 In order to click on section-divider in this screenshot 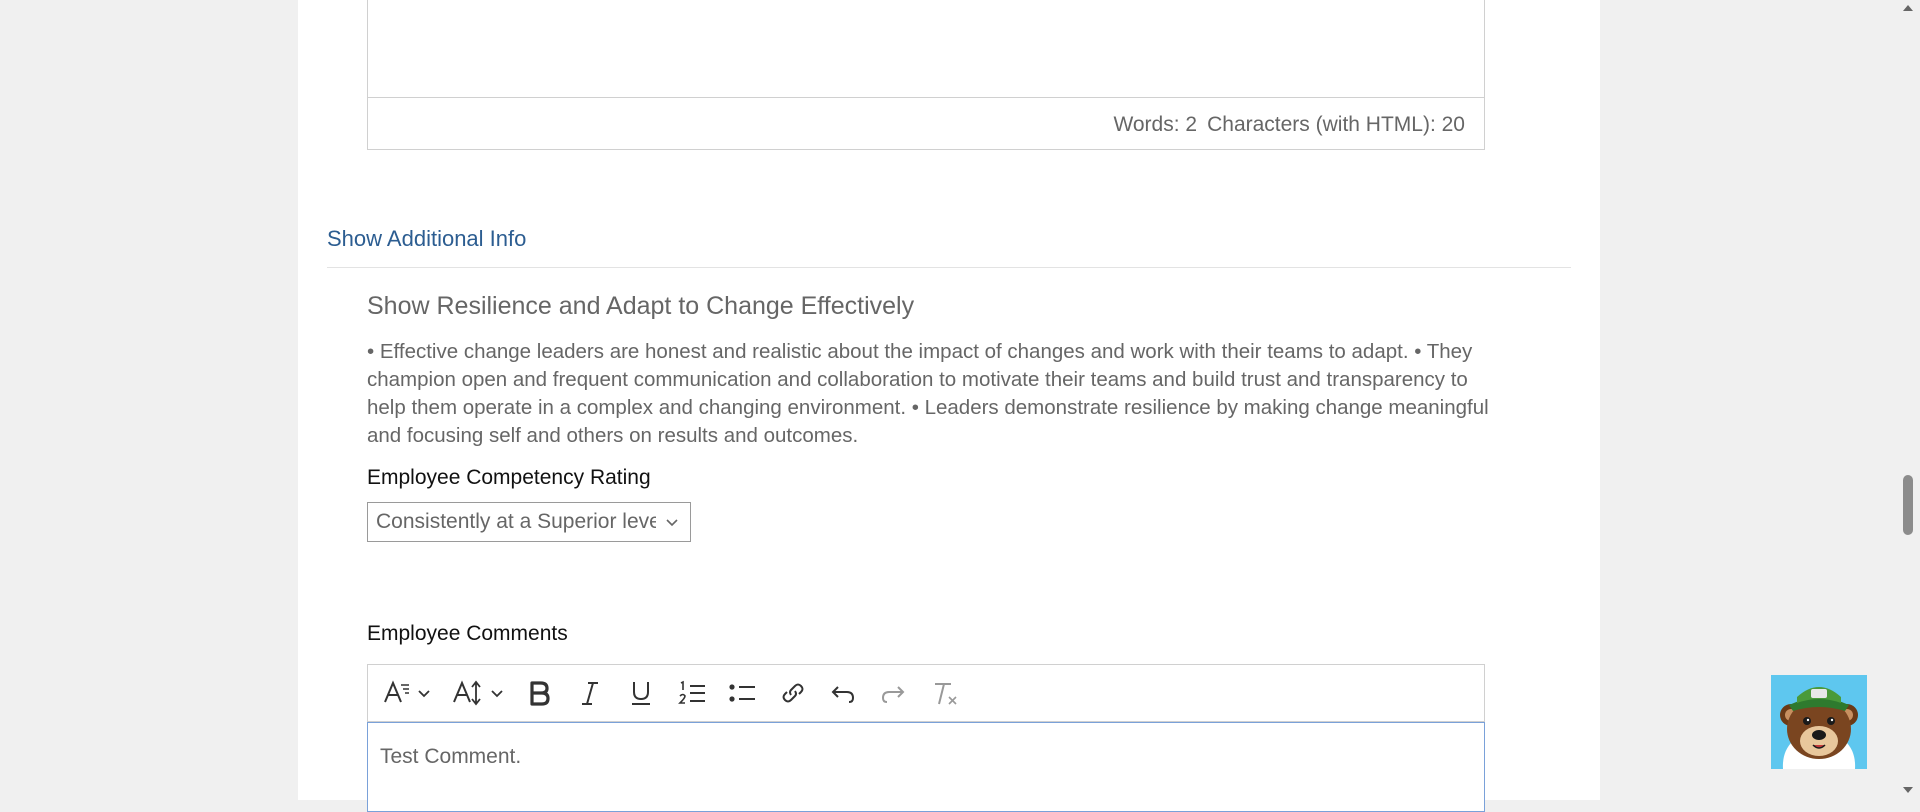, I will do `click(949, 267)`.